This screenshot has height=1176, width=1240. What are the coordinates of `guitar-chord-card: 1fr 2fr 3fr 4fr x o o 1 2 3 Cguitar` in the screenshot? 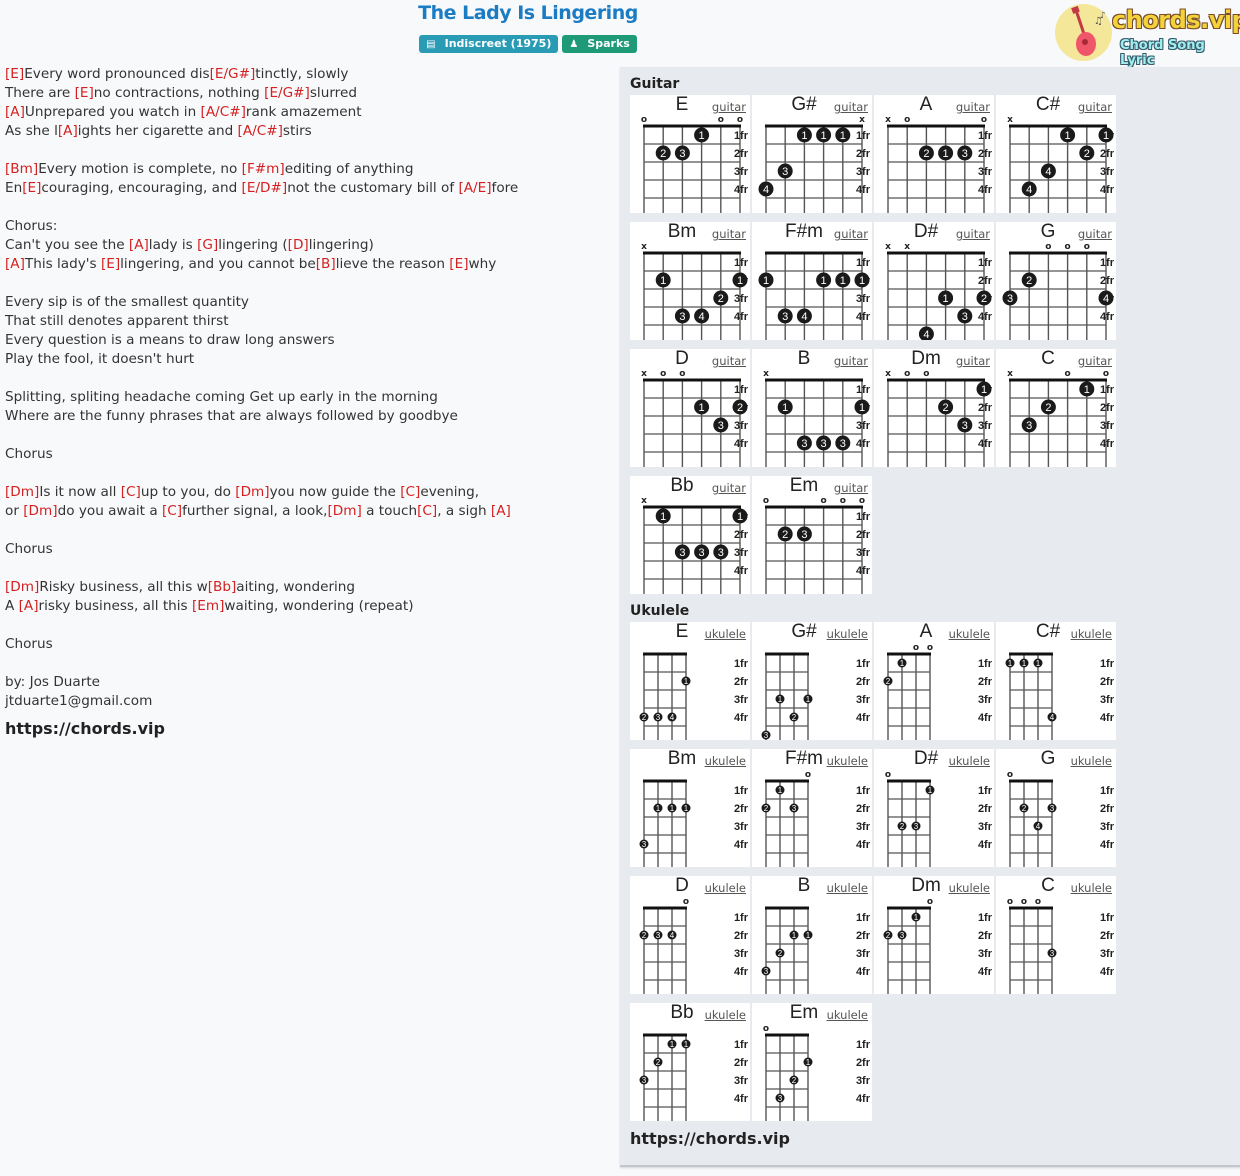 It's located at (1056, 407).